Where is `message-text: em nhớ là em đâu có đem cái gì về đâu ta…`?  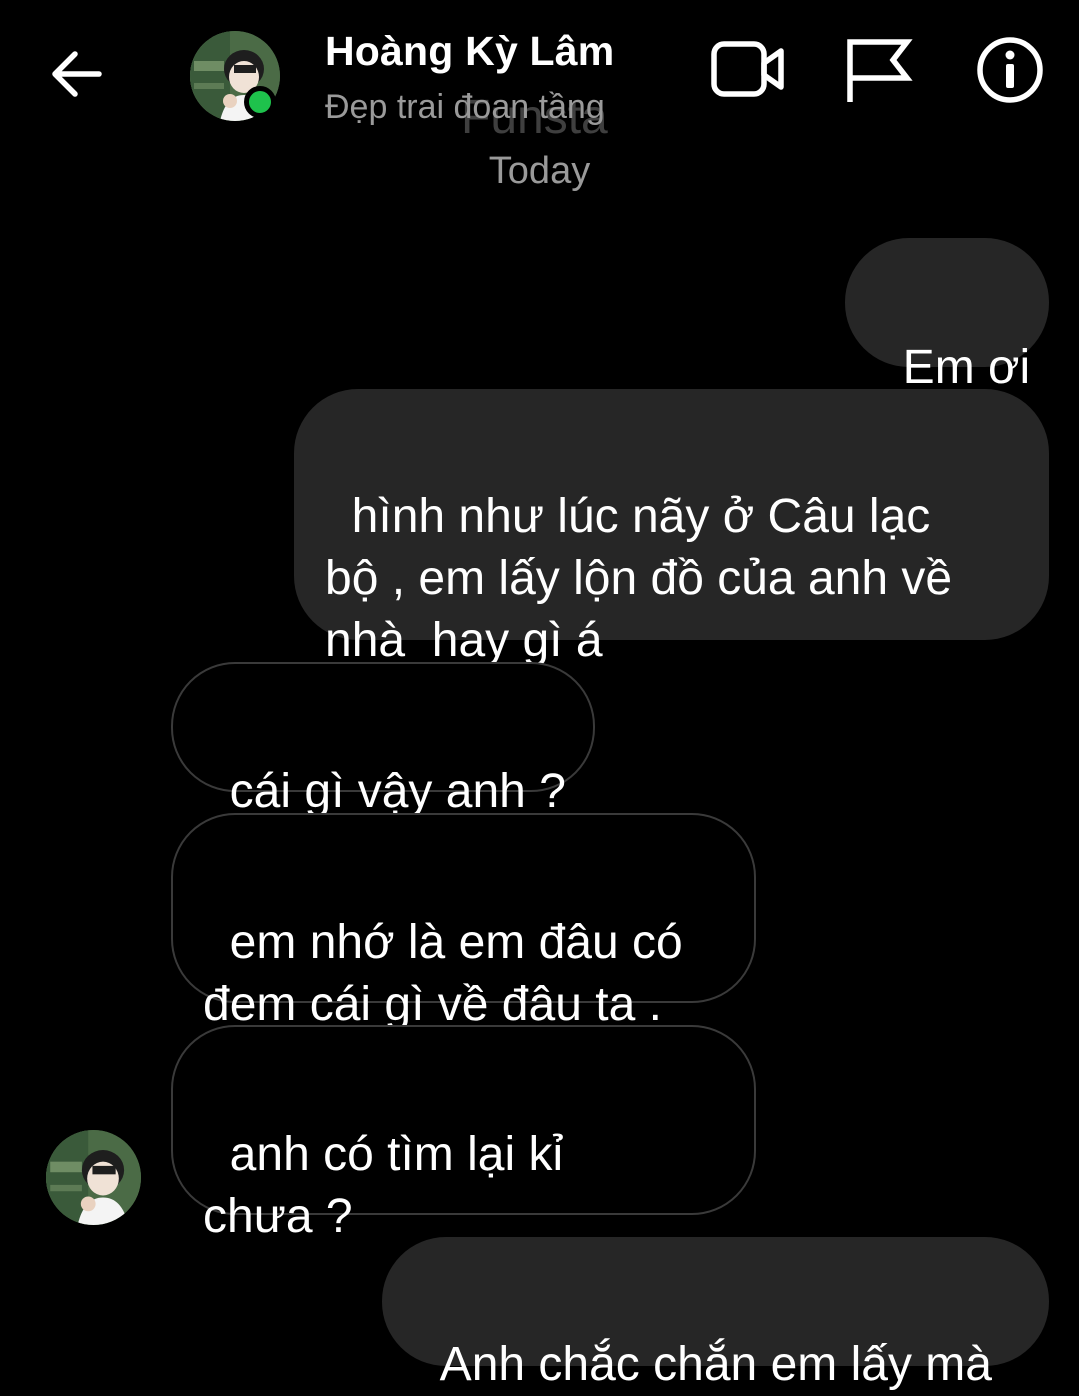
message-text: em nhớ là em đâu có đem cái gì về đâu ta… is located at coordinates (443, 973).